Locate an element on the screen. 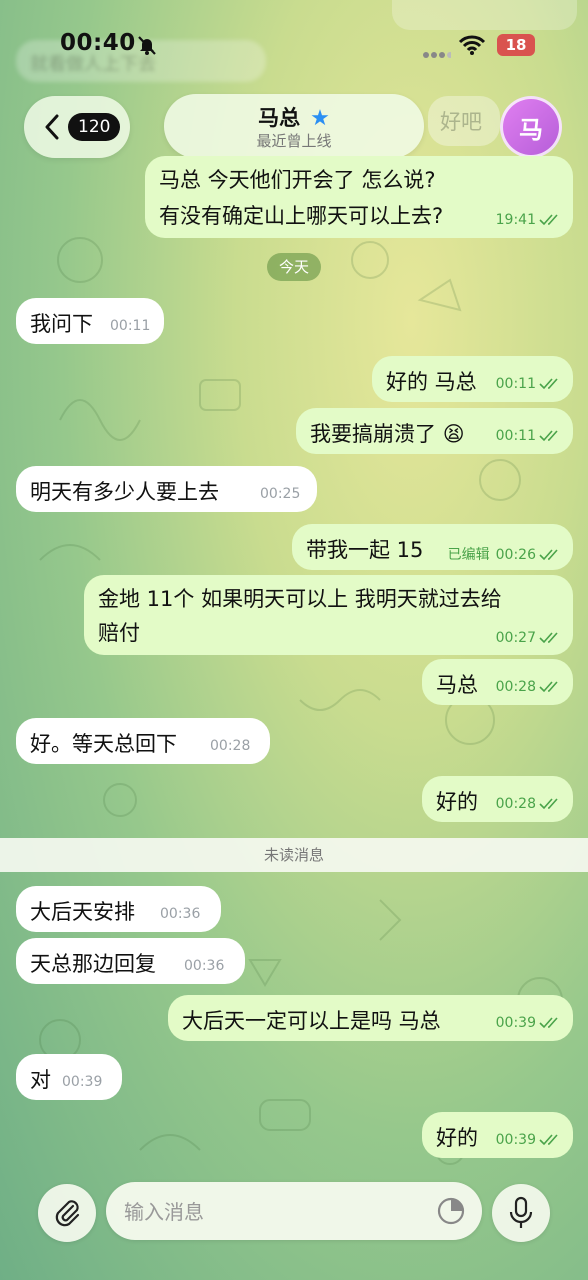  message-text: 带我一起 15 is located at coordinates (365, 550).